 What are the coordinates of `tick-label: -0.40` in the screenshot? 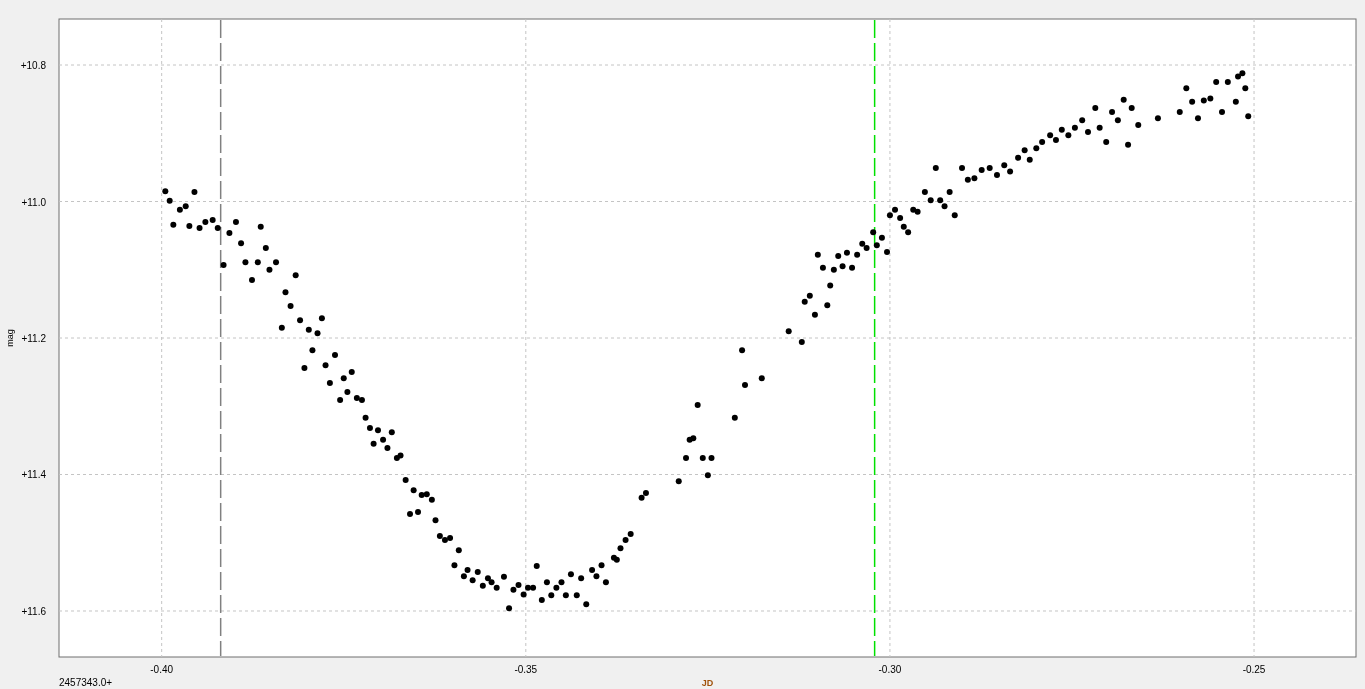 It's located at (162, 669).